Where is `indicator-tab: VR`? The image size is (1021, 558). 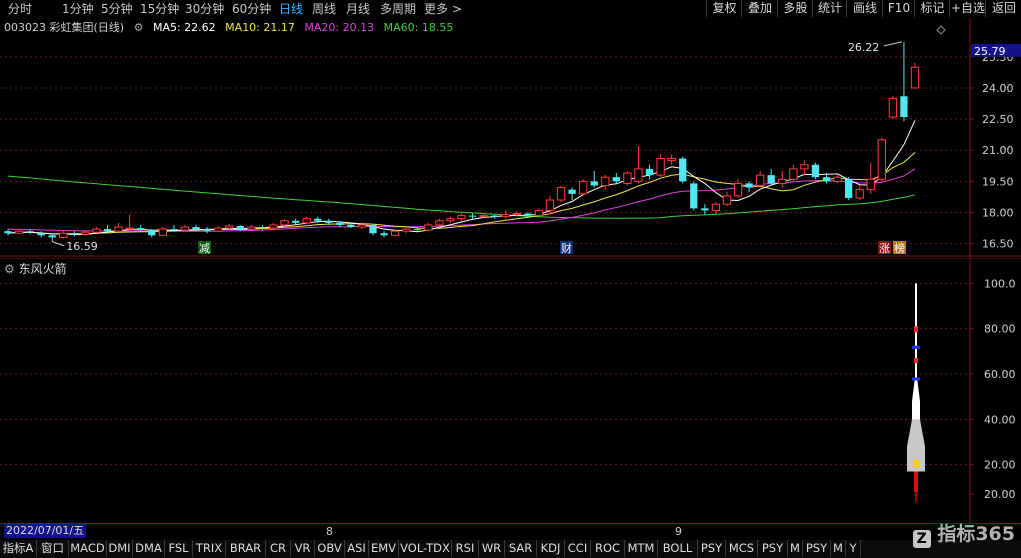 indicator-tab: VR is located at coordinates (303, 548).